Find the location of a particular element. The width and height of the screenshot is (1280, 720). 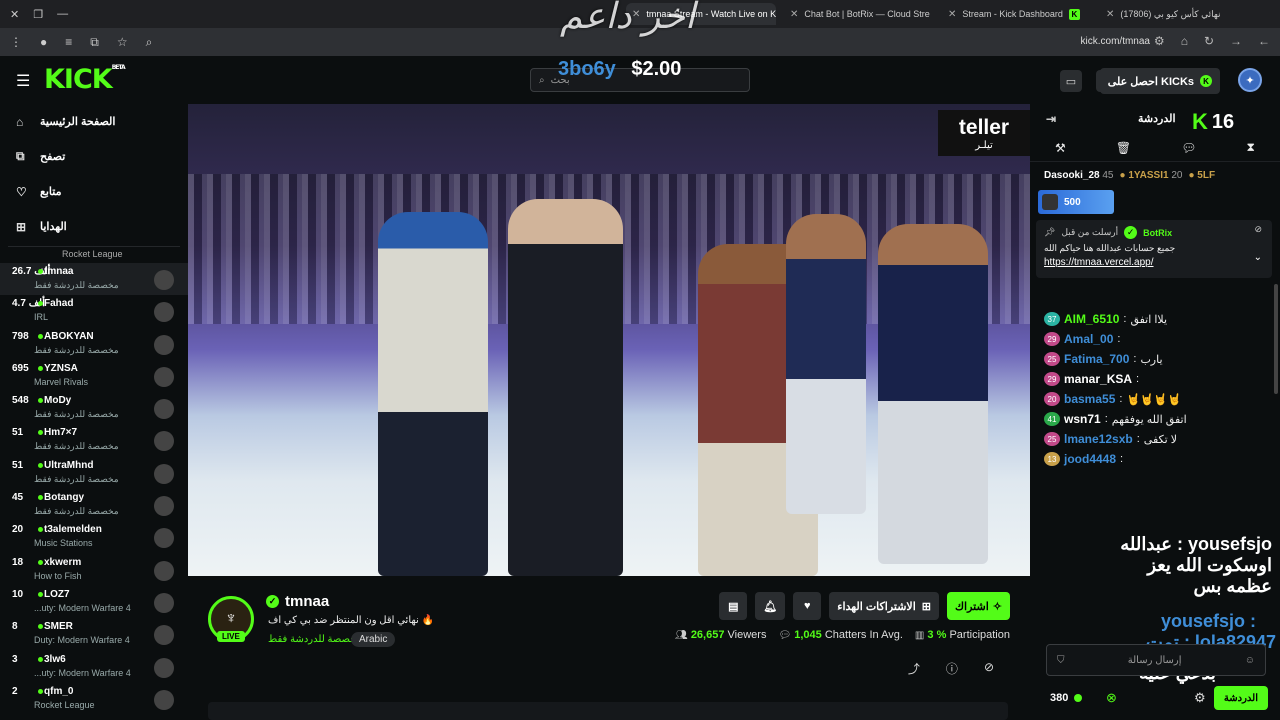

chat-bubble-icon: 💬︎ is located at coordinates (1188, 148).